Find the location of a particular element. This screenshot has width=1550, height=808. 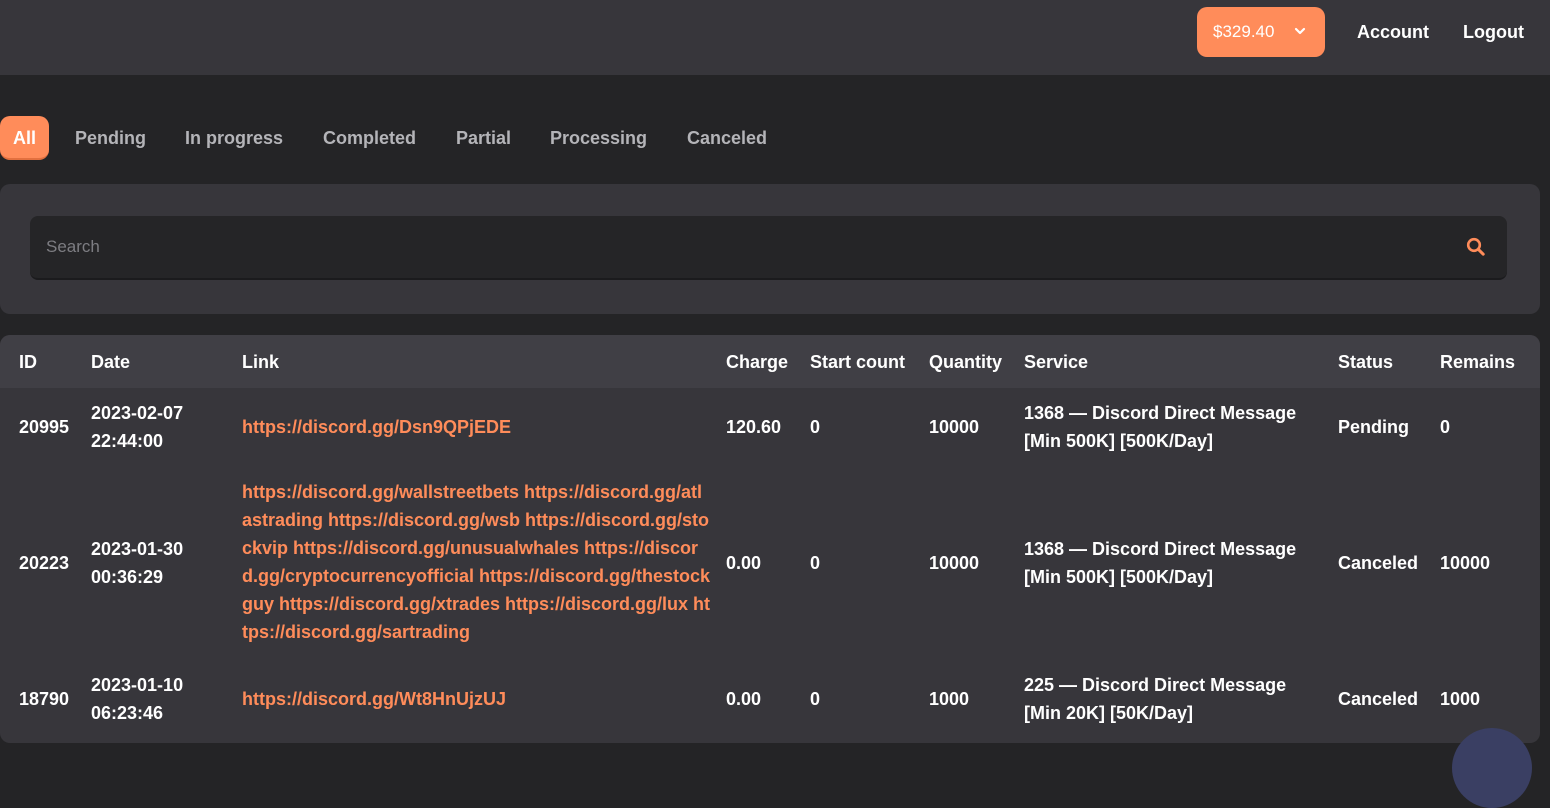

order-remains: 10000 is located at coordinates (1465, 563).